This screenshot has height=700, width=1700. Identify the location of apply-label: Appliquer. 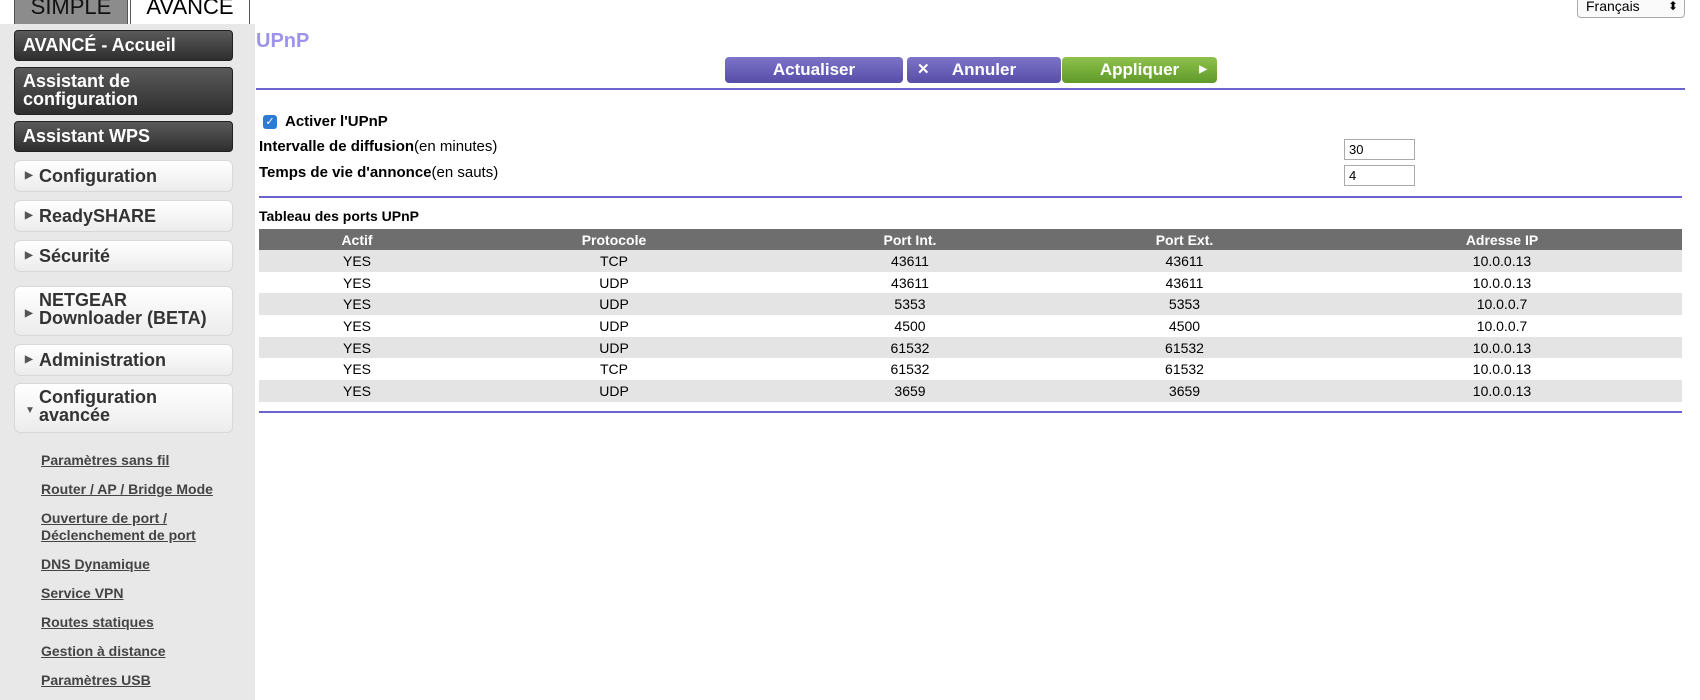
(1139, 69).